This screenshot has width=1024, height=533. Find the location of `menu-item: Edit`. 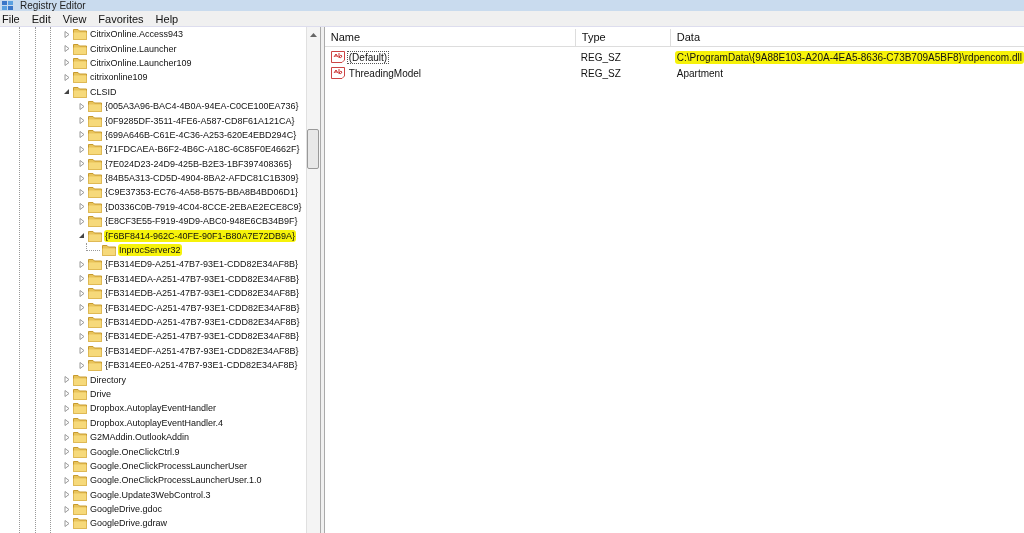

menu-item: Edit is located at coordinates (41, 18).